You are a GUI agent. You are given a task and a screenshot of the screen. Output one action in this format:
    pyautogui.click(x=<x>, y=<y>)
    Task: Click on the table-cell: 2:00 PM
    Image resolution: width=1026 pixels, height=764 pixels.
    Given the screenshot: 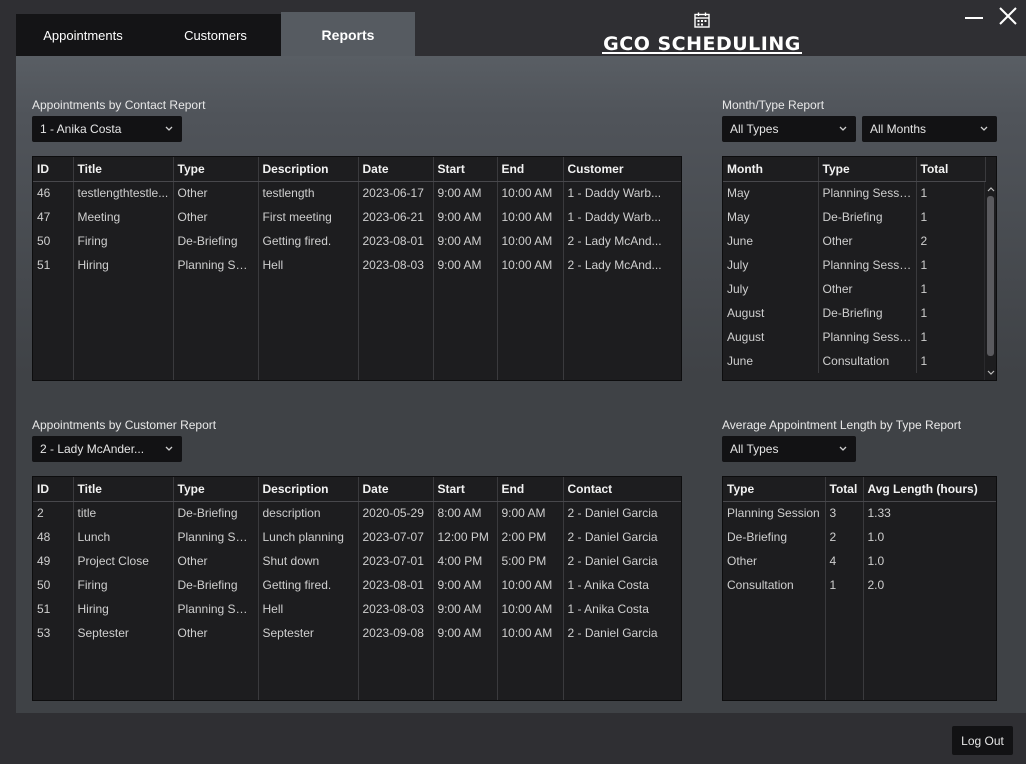 What is the action you would take?
    pyautogui.click(x=530, y=537)
    